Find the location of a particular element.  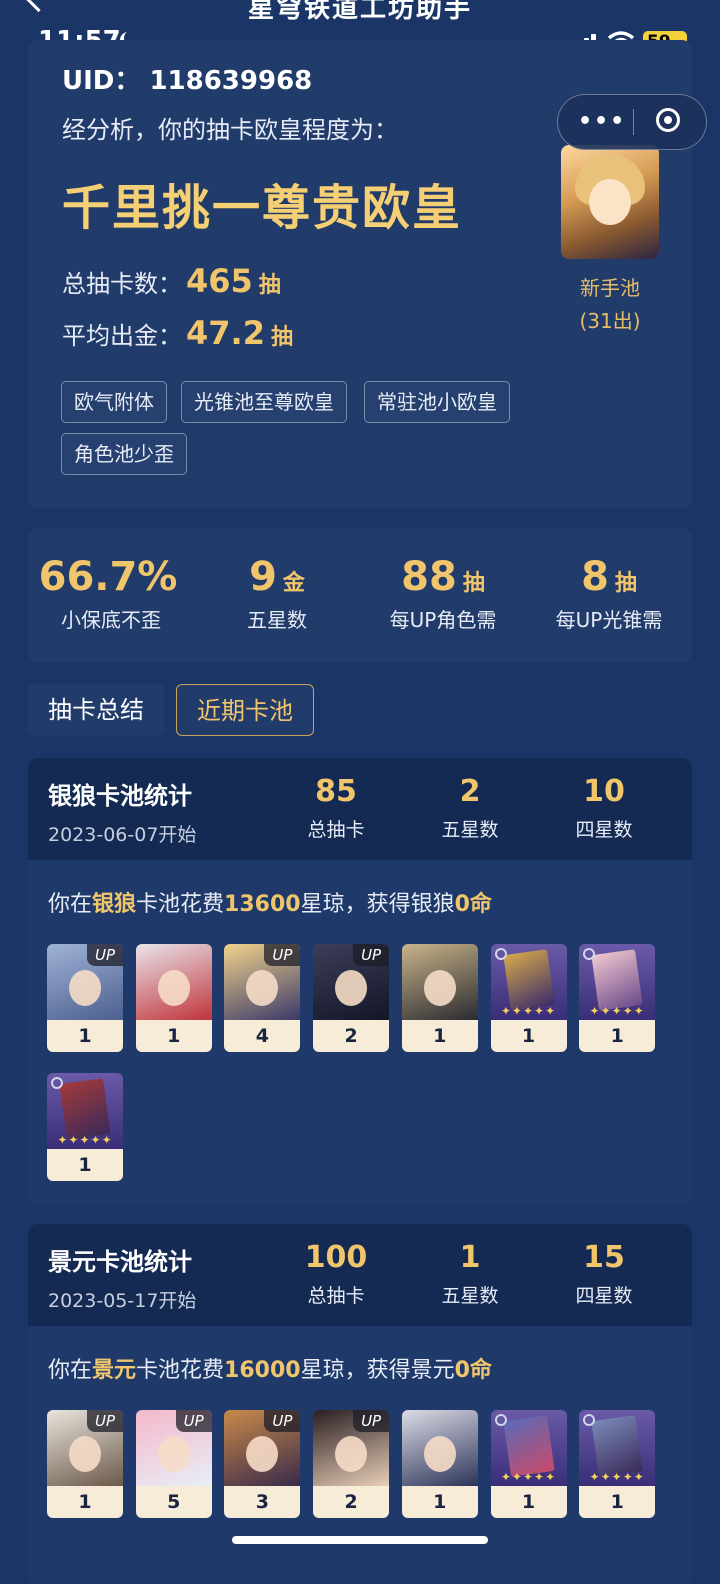

nav-bar: 星穹铁道工坊助手 is located at coordinates (360, 11).